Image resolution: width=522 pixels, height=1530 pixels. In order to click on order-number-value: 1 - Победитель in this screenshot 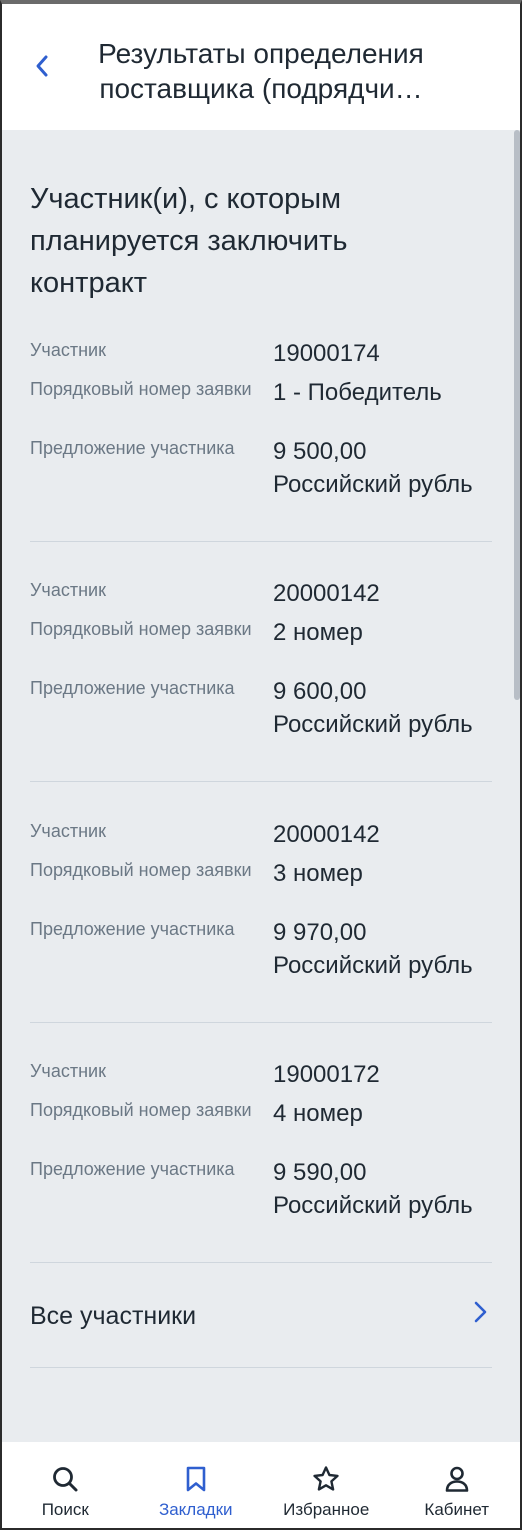, I will do `click(357, 392)`.